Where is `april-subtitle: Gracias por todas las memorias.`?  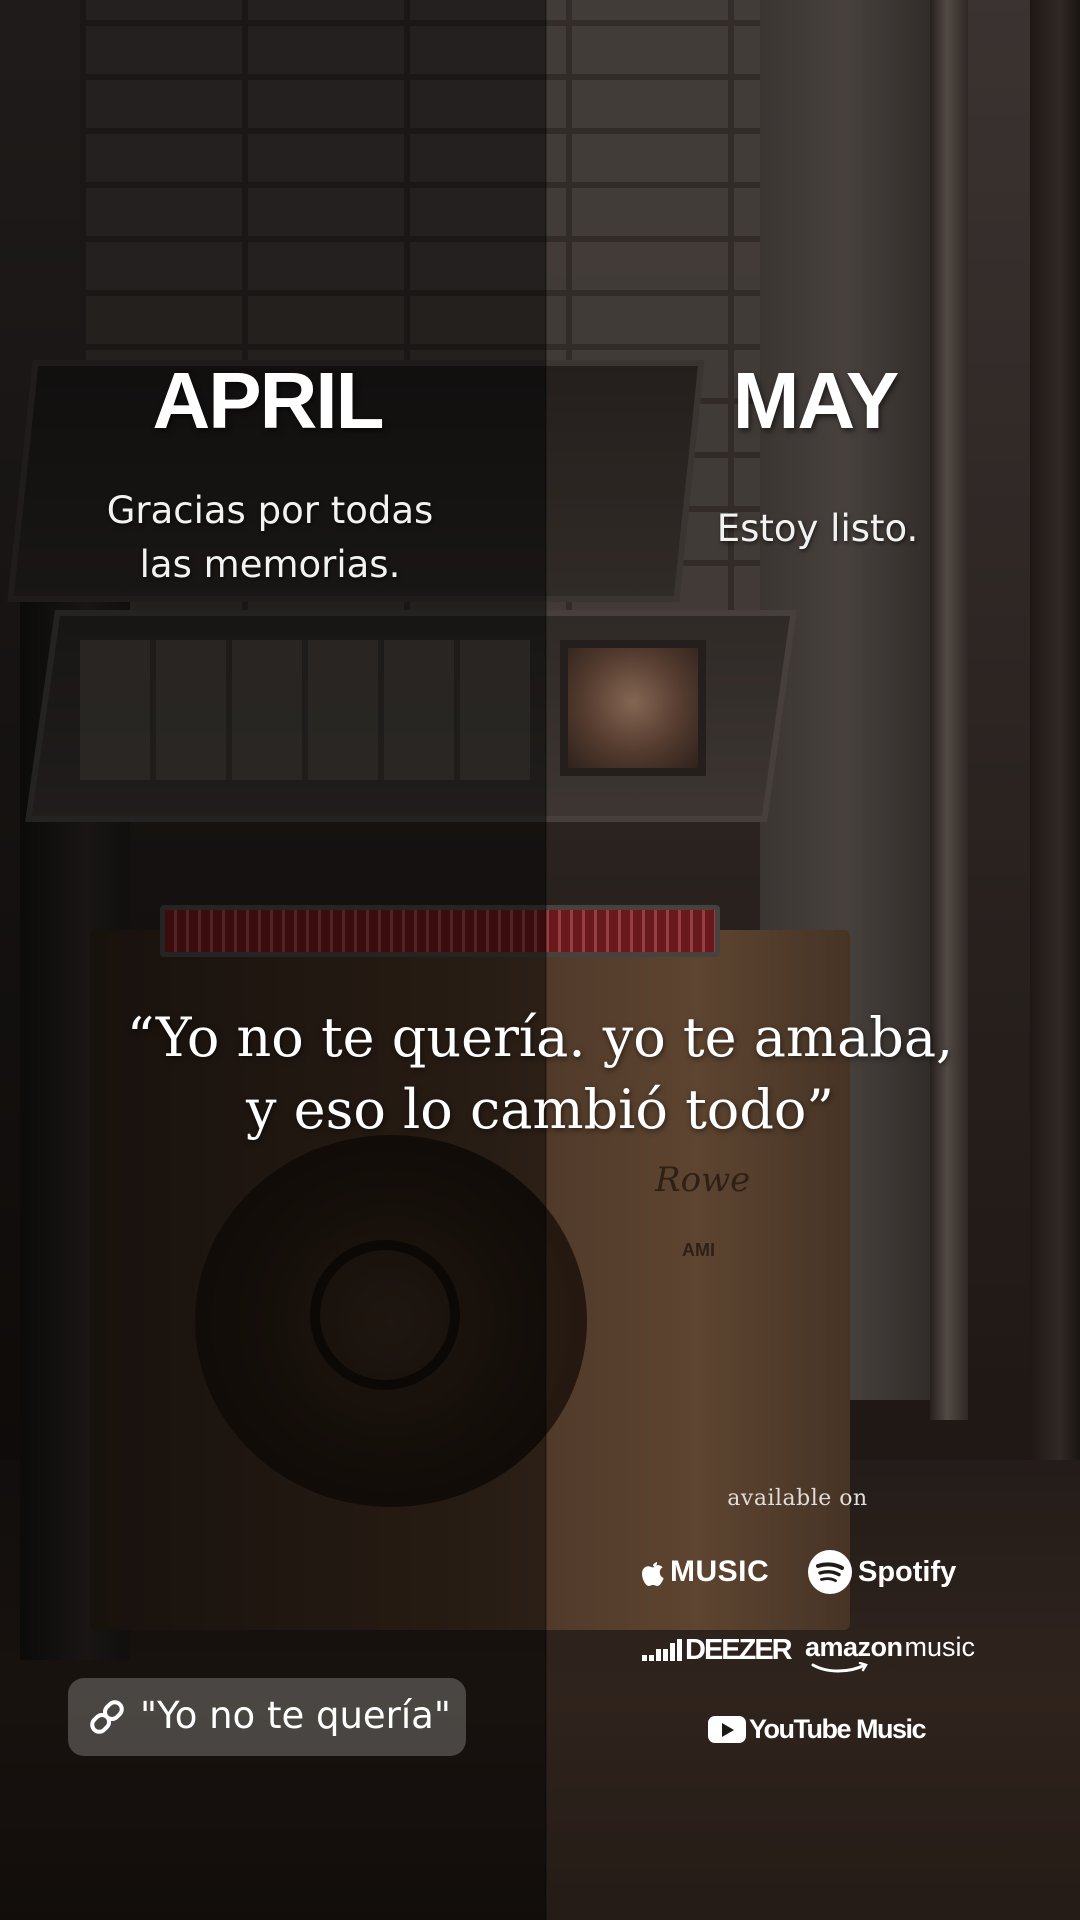 april-subtitle: Gracias por todas las memorias. is located at coordinates (270, 538).